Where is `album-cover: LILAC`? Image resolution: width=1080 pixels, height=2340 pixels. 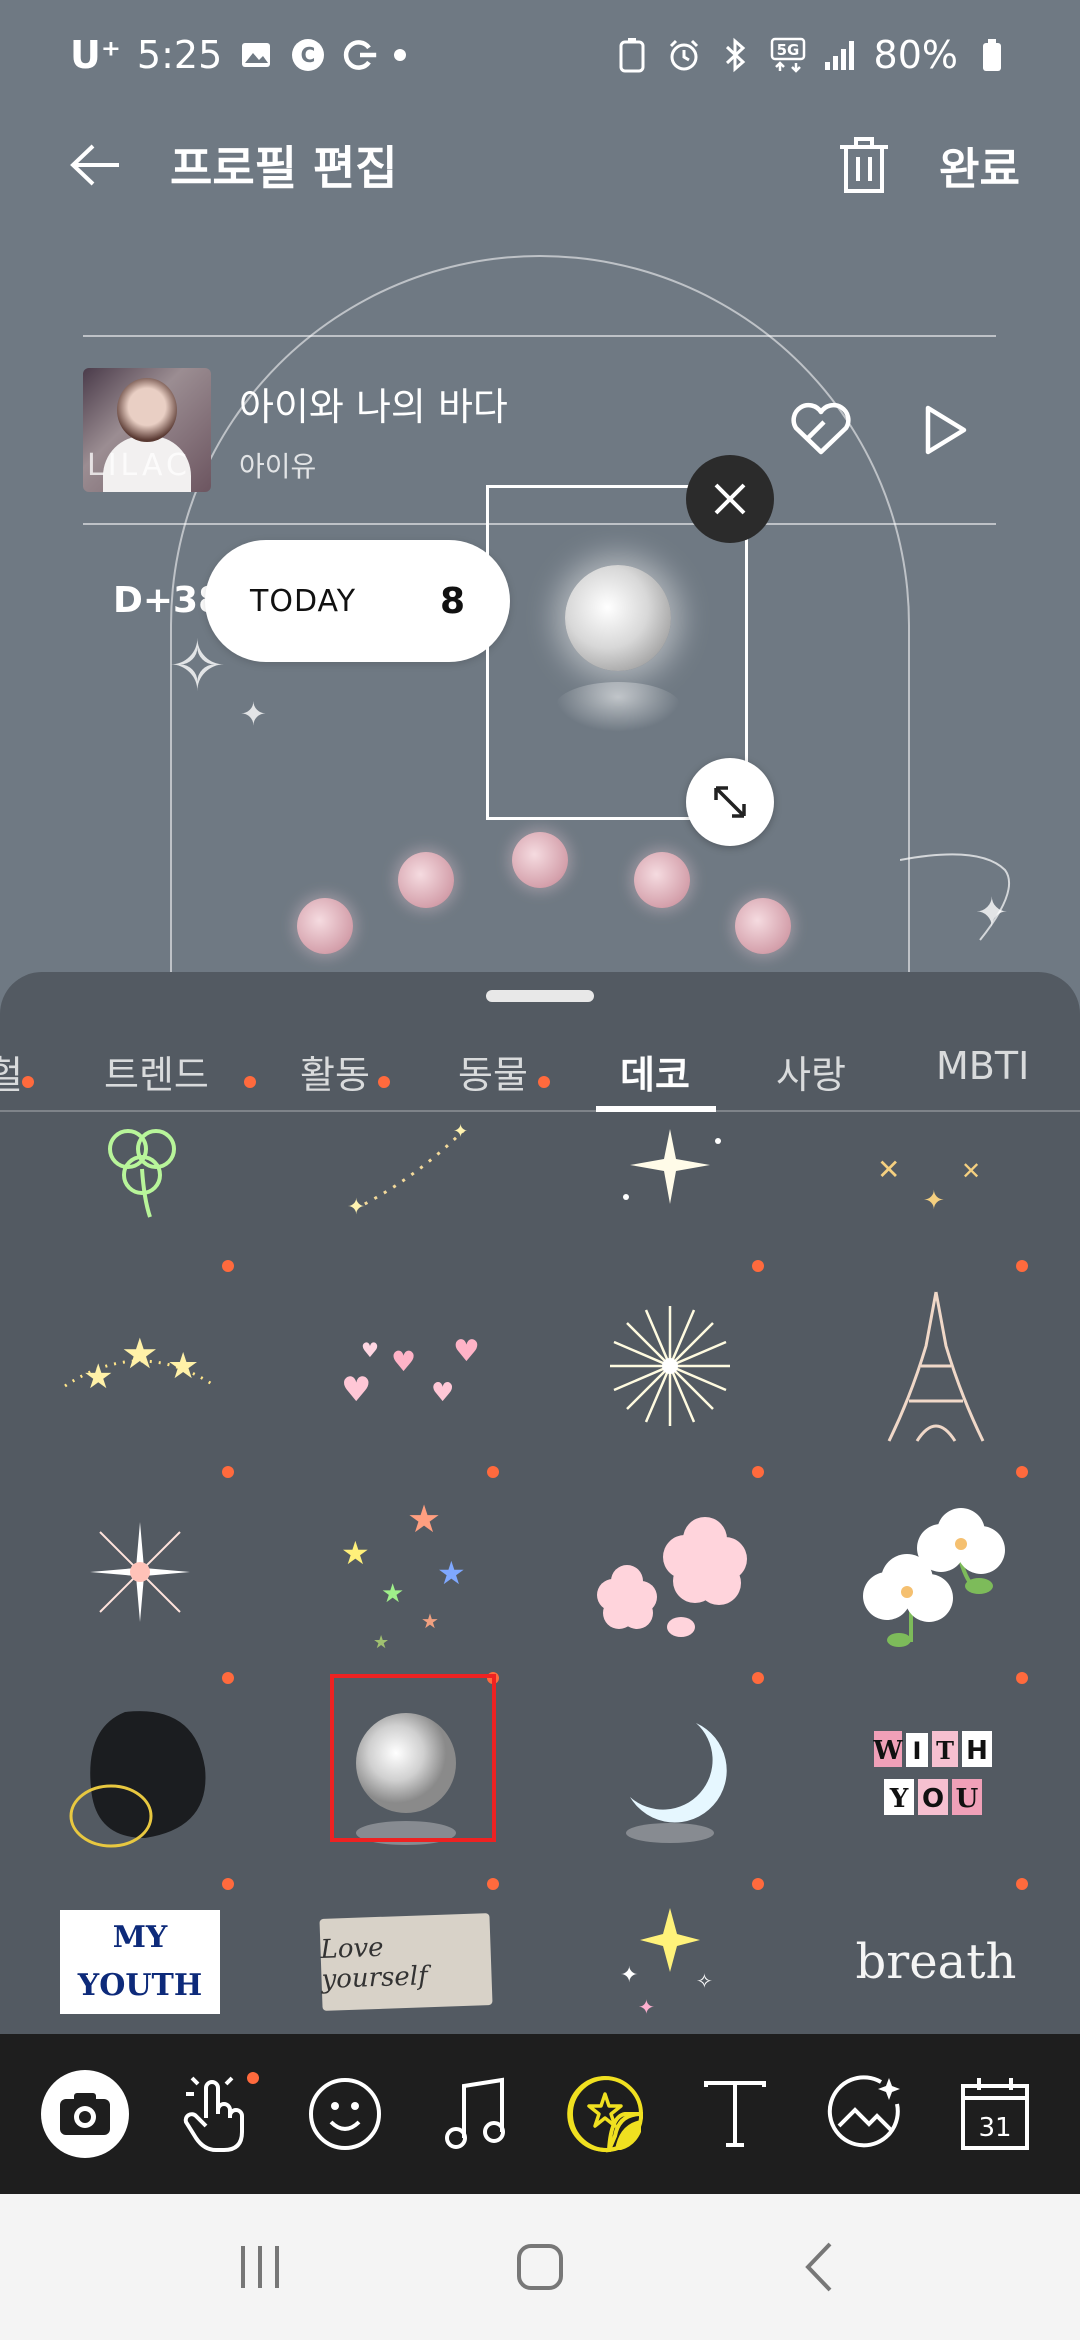 album-cover: LILAC is located at coordinates (147, 430).